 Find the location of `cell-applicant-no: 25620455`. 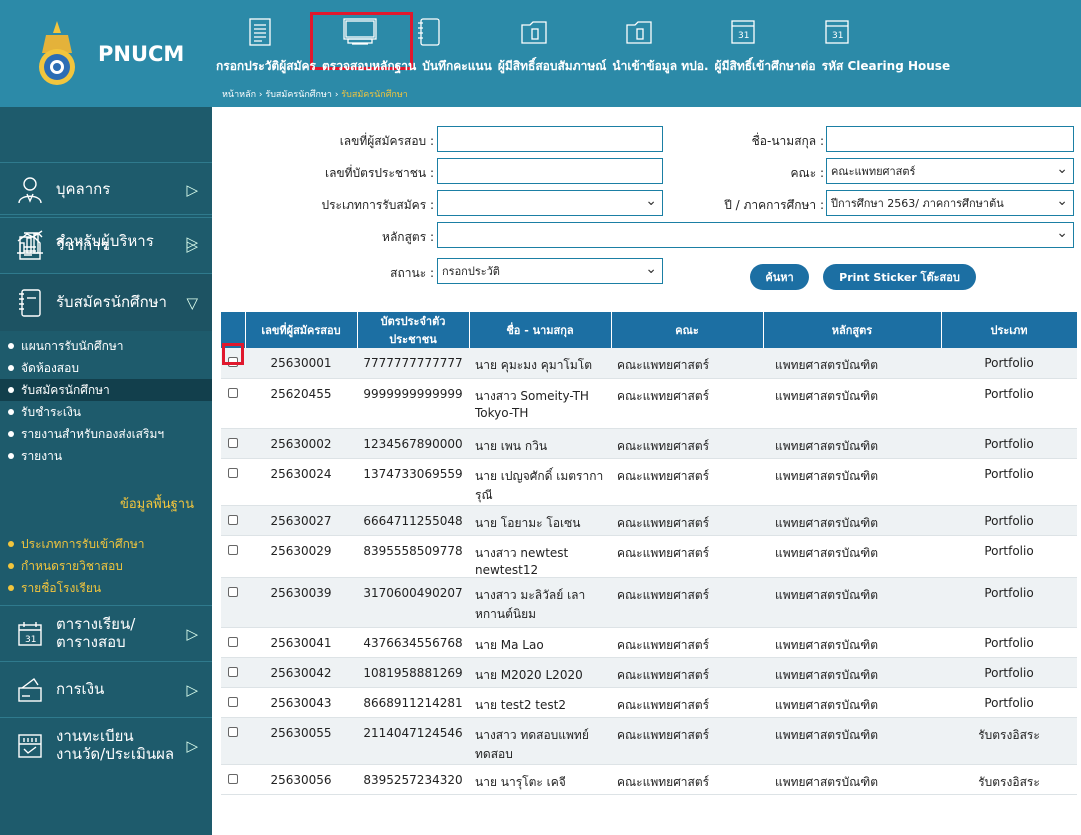

cell-applicant-no: 25620455 is located at coordinates (301, 403).